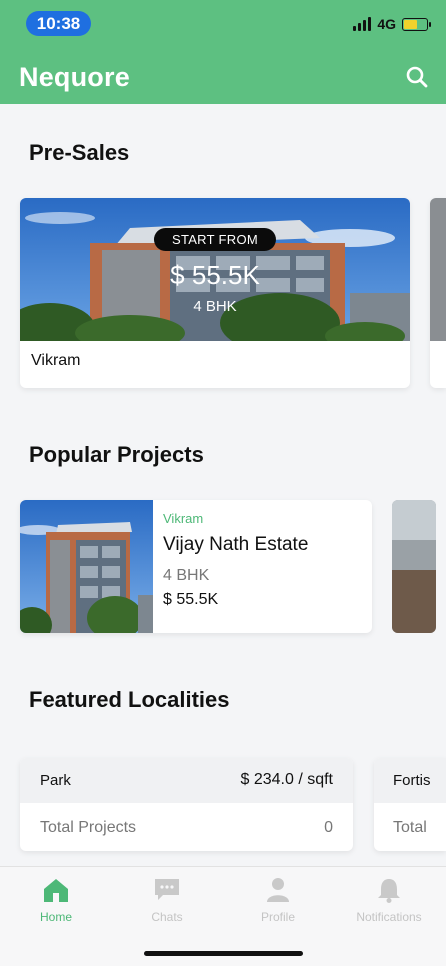 The height and width of the screenshot is (966, 446). What do you see at coordinates (236, 544) in the screenshot?
I see `project-name: Vijay Nath Estate` at bounding box center [236, 544].